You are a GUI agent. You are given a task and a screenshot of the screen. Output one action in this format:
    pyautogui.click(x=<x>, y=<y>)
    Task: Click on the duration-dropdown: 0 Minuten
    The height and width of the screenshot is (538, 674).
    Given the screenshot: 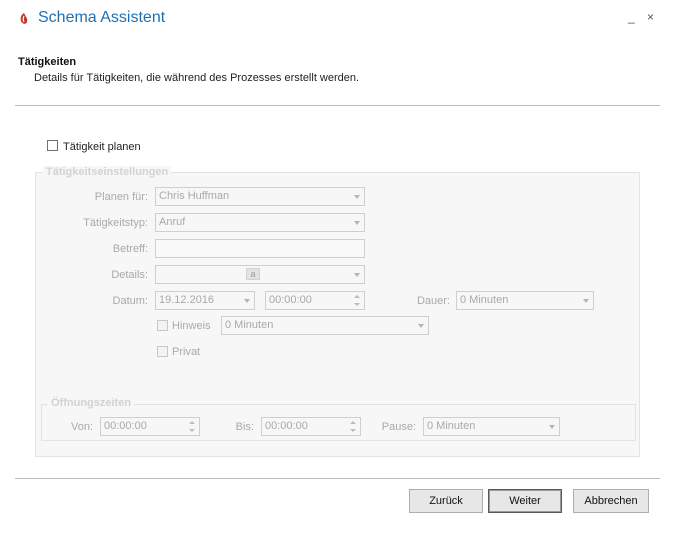 What is the action you would take?
    pyautogui.click(x=525, y=300)
    